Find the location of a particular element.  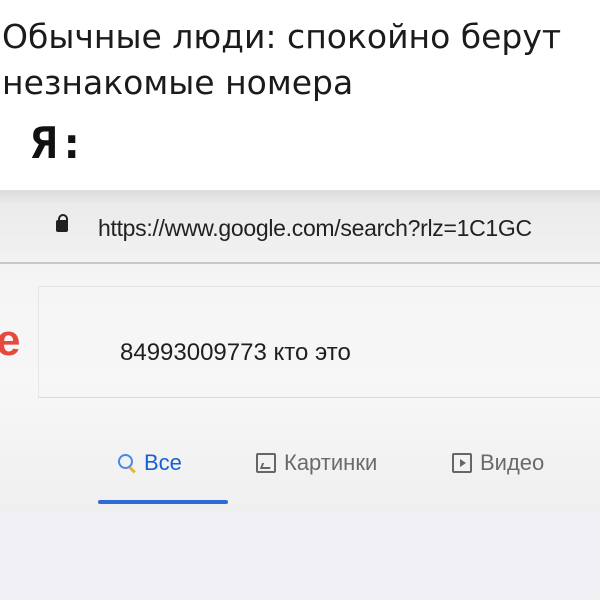

search-query: 84993009773 кто это is located at coordinates (235, 353).